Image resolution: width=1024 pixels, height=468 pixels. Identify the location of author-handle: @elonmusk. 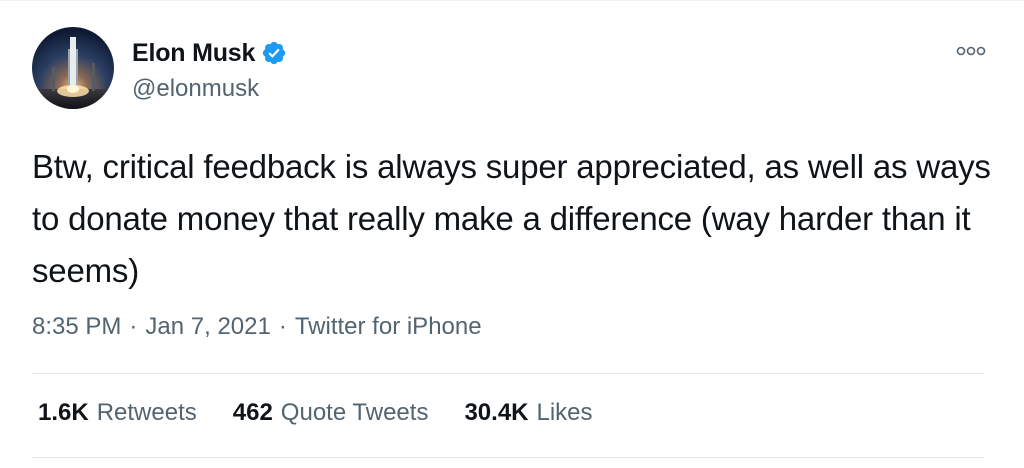
(209, 89).